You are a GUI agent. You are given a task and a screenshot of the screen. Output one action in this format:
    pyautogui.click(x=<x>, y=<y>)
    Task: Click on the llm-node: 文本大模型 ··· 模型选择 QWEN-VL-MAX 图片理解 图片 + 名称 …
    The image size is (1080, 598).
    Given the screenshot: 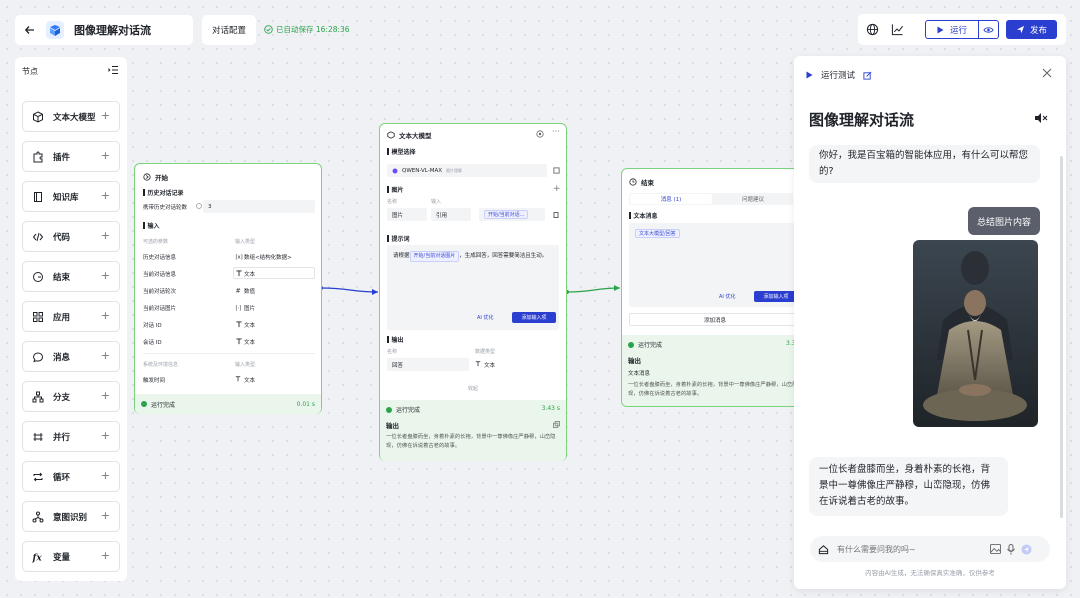 What is the action you would take?
    pyautogui.click(x=473, y=292)
    